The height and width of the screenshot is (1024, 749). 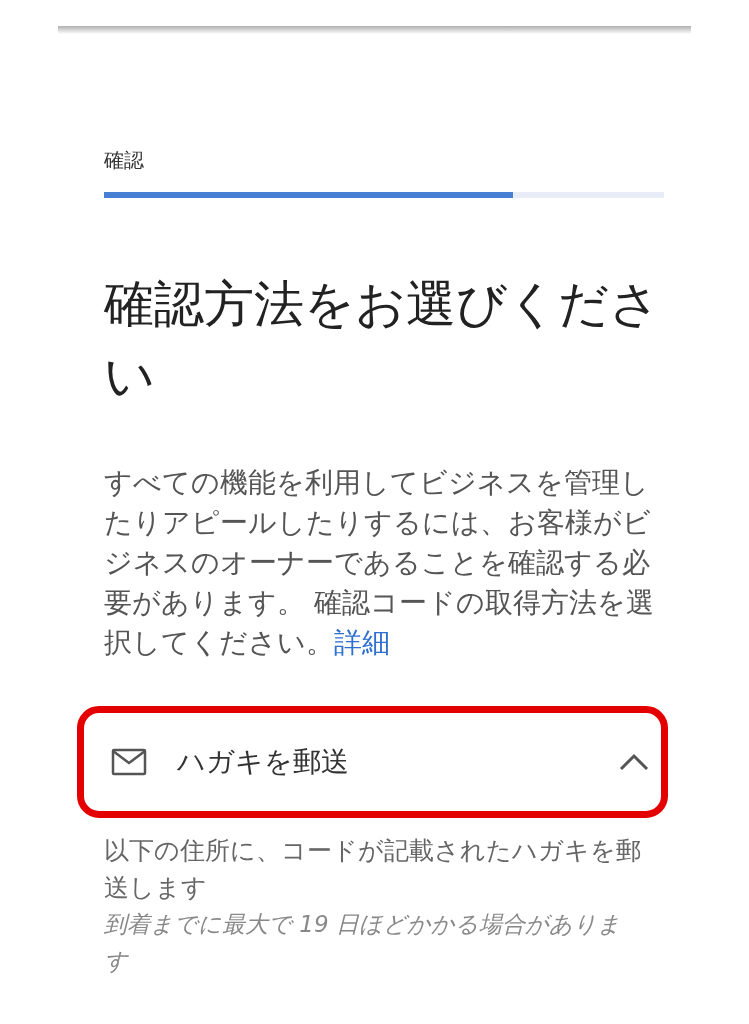 What do you see at coordinates (382, 340) in the screenshot?
I see `page-heading: 確認方法をお選びください` at bounding box center [382, 340].